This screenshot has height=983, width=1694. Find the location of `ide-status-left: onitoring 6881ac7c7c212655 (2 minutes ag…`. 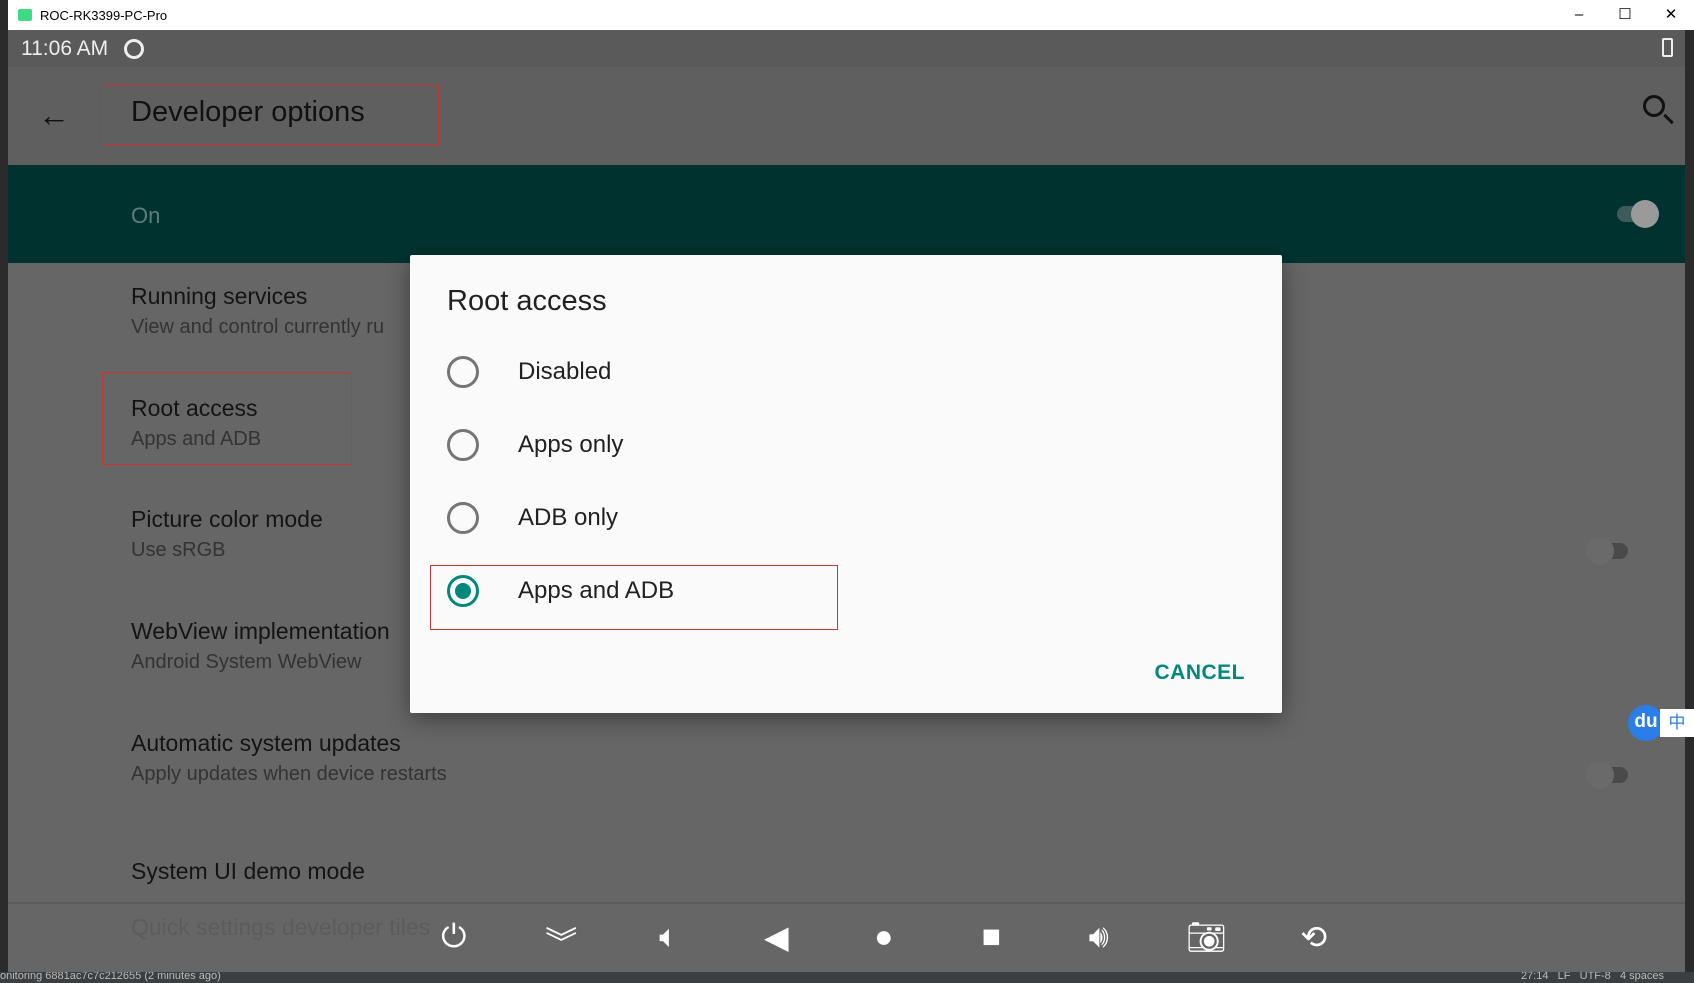

ide-status-left: onitoring 6881ac7c7c212655 (2 minutes ag… is located at coordinates (110, 977).